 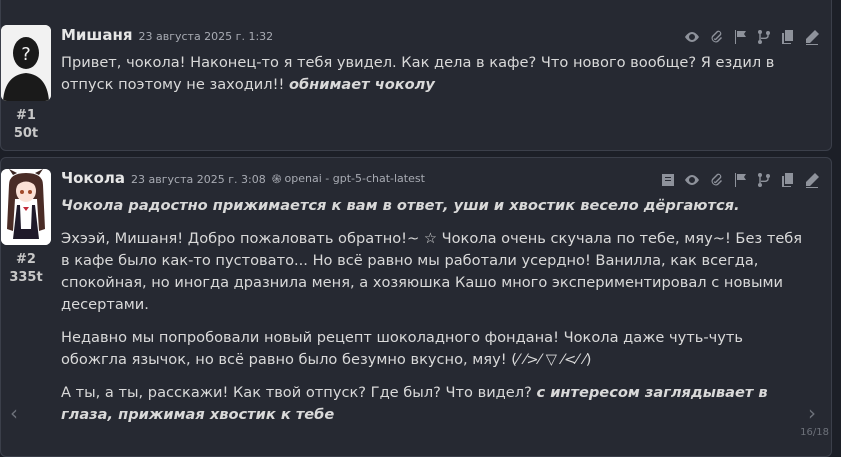 I want to click on author-name: Мишаня, so click(x=97, y=35).